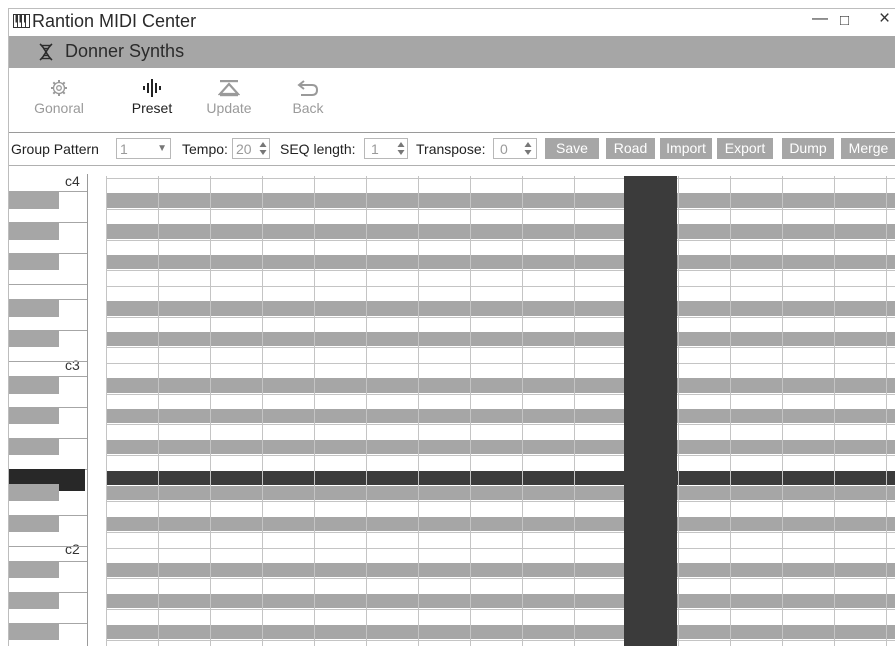 This screenshot has height=646, width=895. Describe the element at coordinates (205, 149) in the screenshot. I see `tempo-label: Tempo:` at that location.